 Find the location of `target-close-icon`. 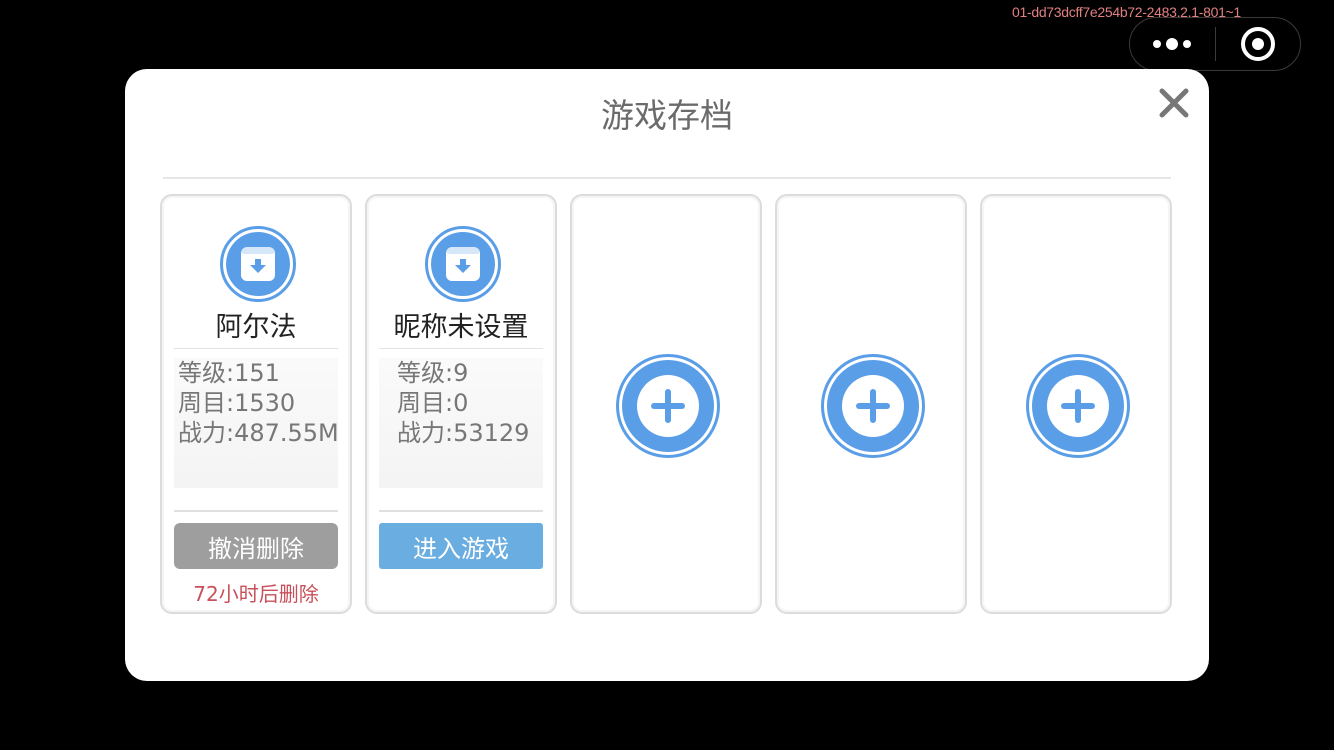

target-close-icon is located at coordinates (1257, 44).